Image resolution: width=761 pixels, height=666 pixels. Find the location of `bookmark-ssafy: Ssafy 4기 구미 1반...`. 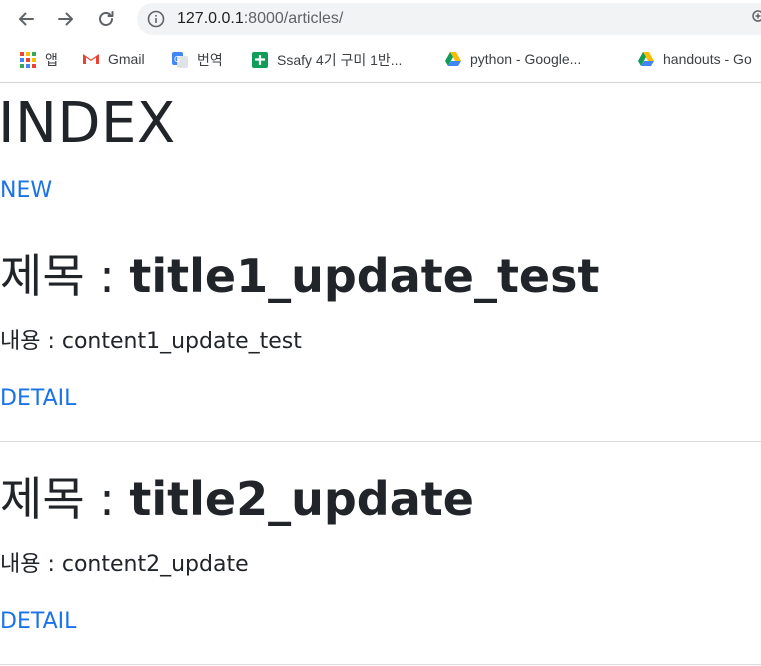

bookmark-ssafy: Ssafy 4기 구미 1반... is located at coordinates (326, 60).